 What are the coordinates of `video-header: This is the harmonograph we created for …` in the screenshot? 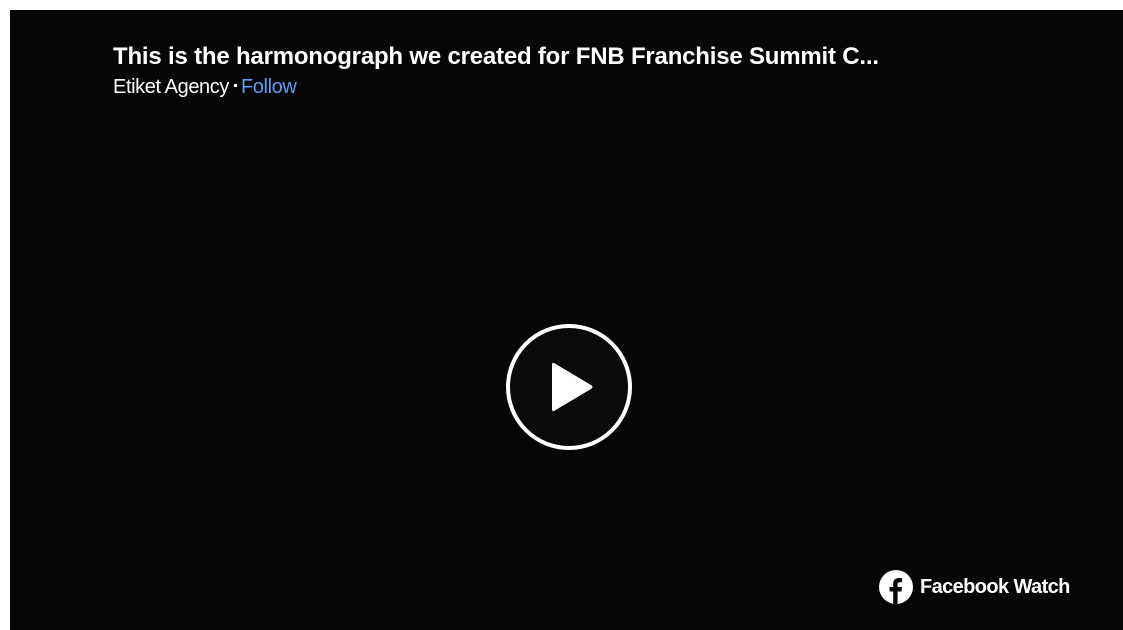 It's located at (598, 70).